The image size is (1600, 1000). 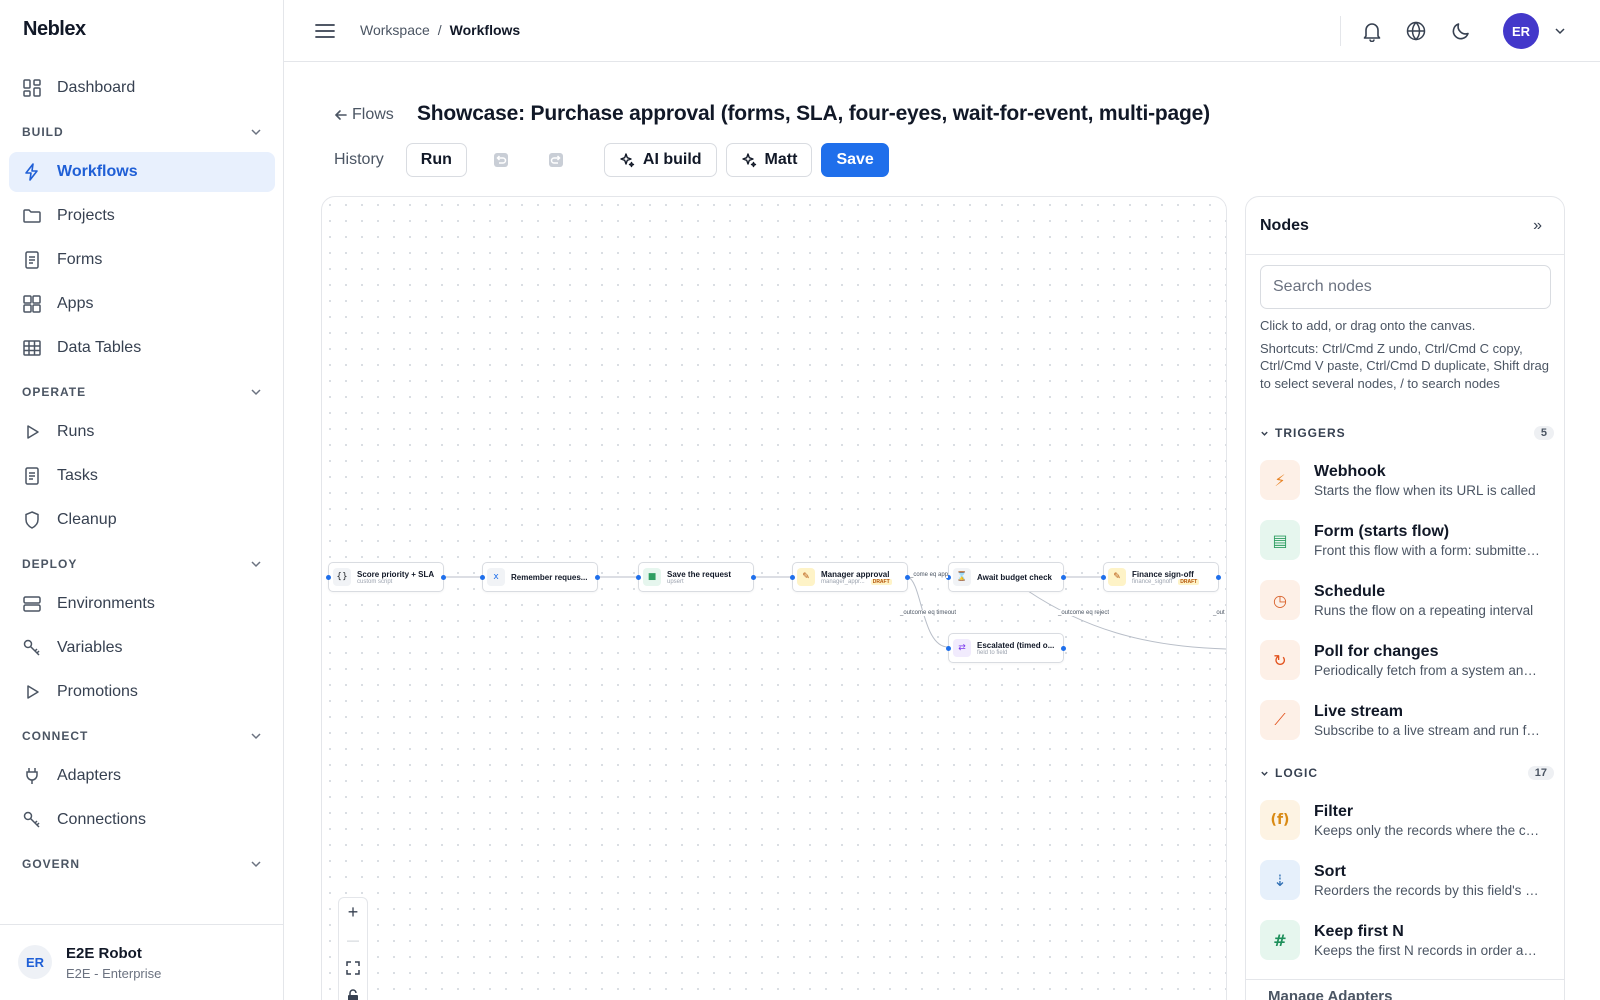 I want to click on redo-icon, so click(x=555, y=160).